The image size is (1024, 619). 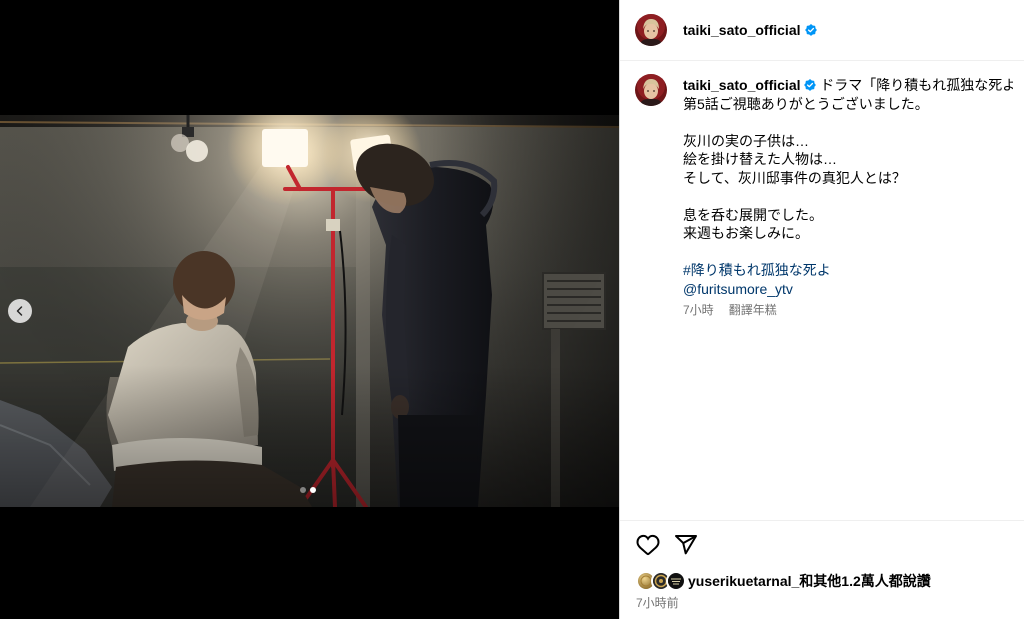 I want to click on share-button, so click(x=686, y=545).